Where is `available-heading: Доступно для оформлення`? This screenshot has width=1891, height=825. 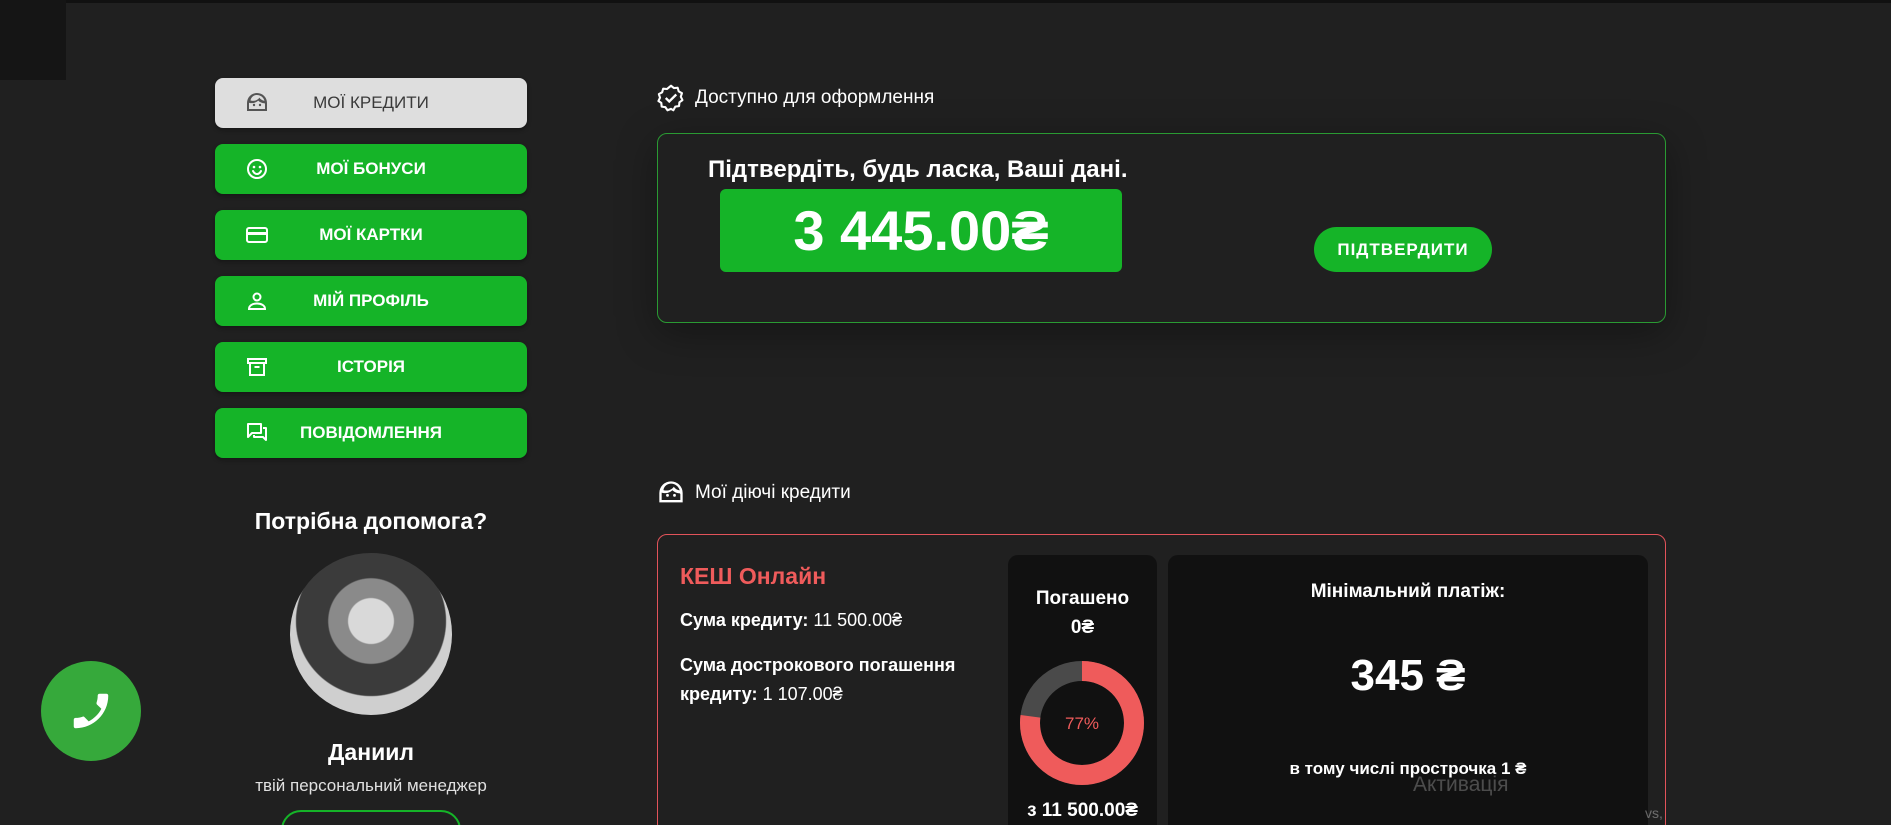 available-heading: Доступно для оформлення is located at coordinates (795, 98).